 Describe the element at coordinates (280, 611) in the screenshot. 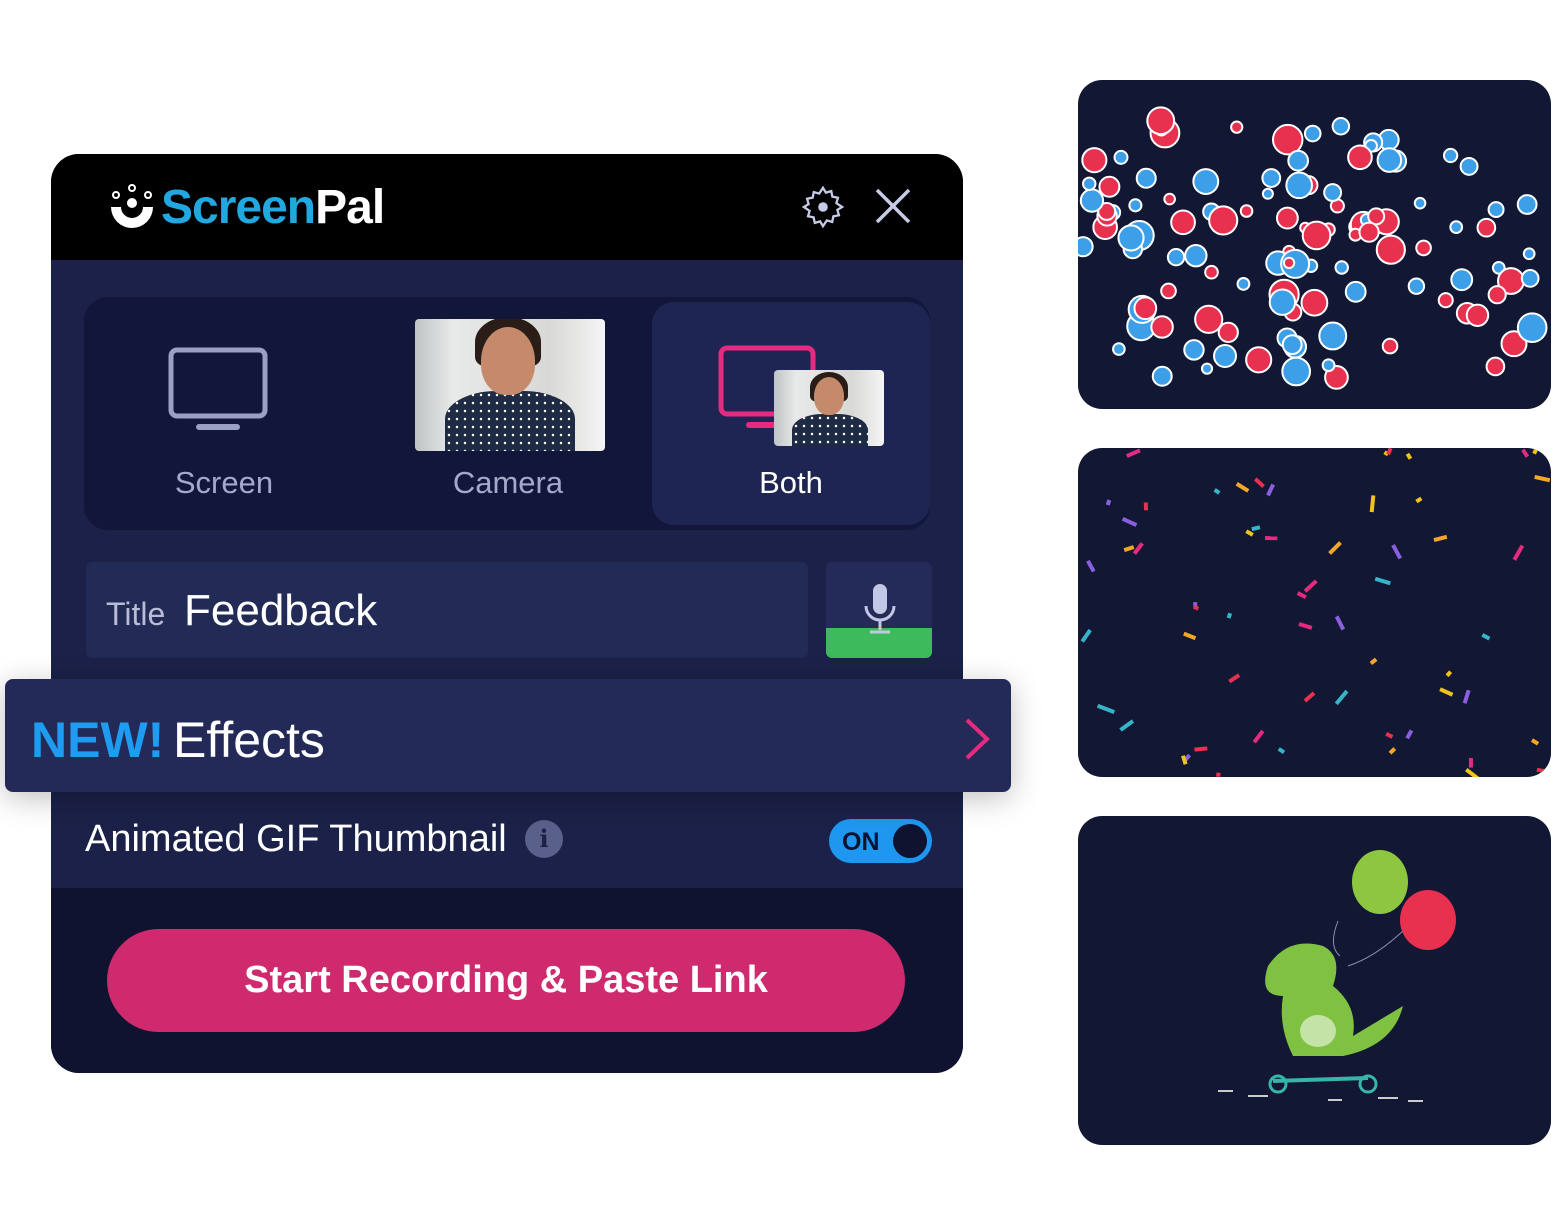

I see `title-value: Feedback` at that location.